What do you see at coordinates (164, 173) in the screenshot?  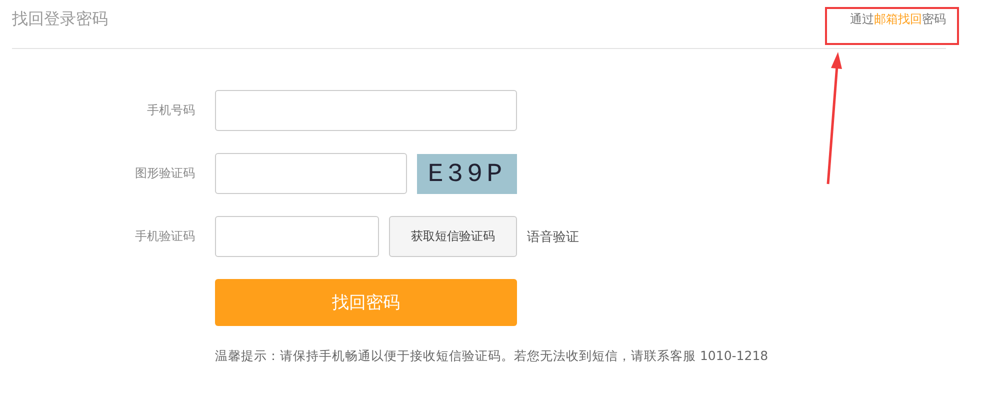 I see `field-label: 图形验证码` at bounding box center [164, 173].